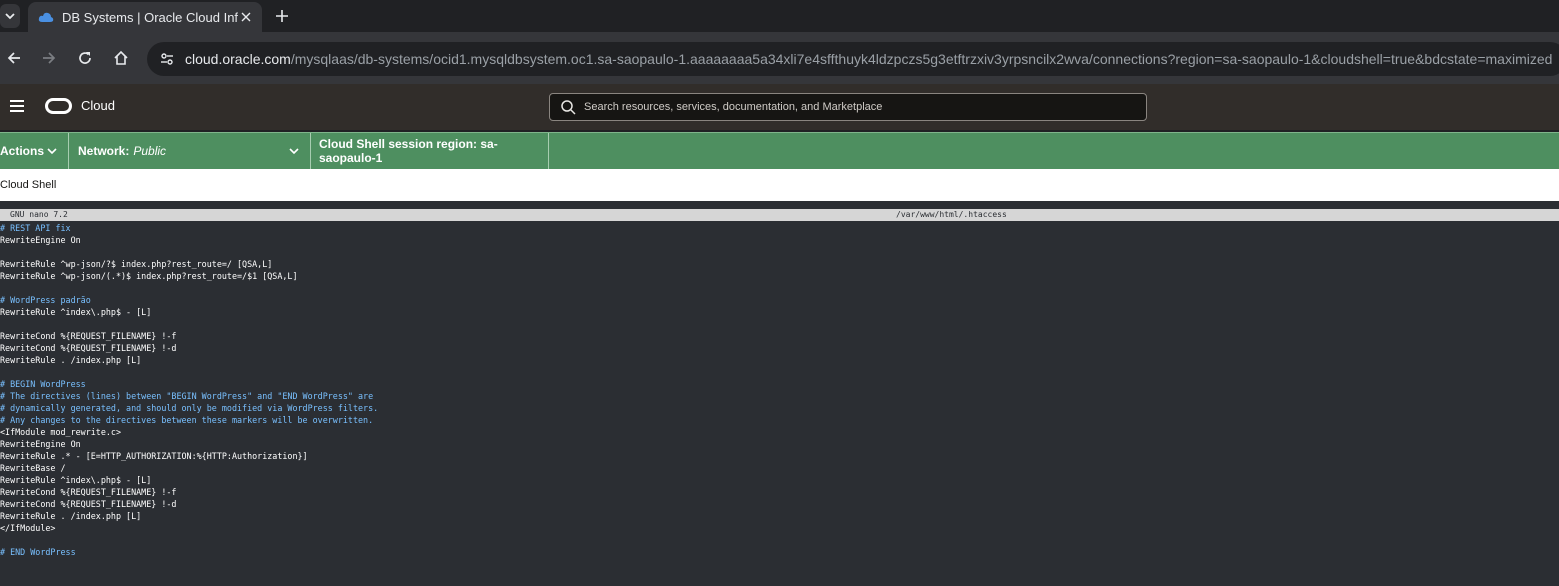 This screenshot has height=586, width=1559. Describe the element at coordinates (39, 214) in the screenshot. I see `nano-version: GNU nano 7.2` at that location.